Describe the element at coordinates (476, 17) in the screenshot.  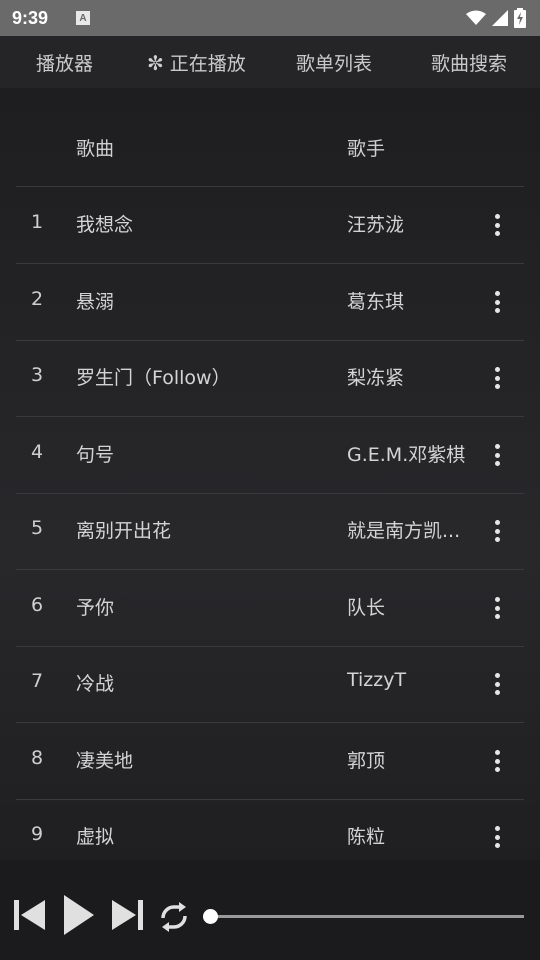
I see `wifi-icon` at that location.